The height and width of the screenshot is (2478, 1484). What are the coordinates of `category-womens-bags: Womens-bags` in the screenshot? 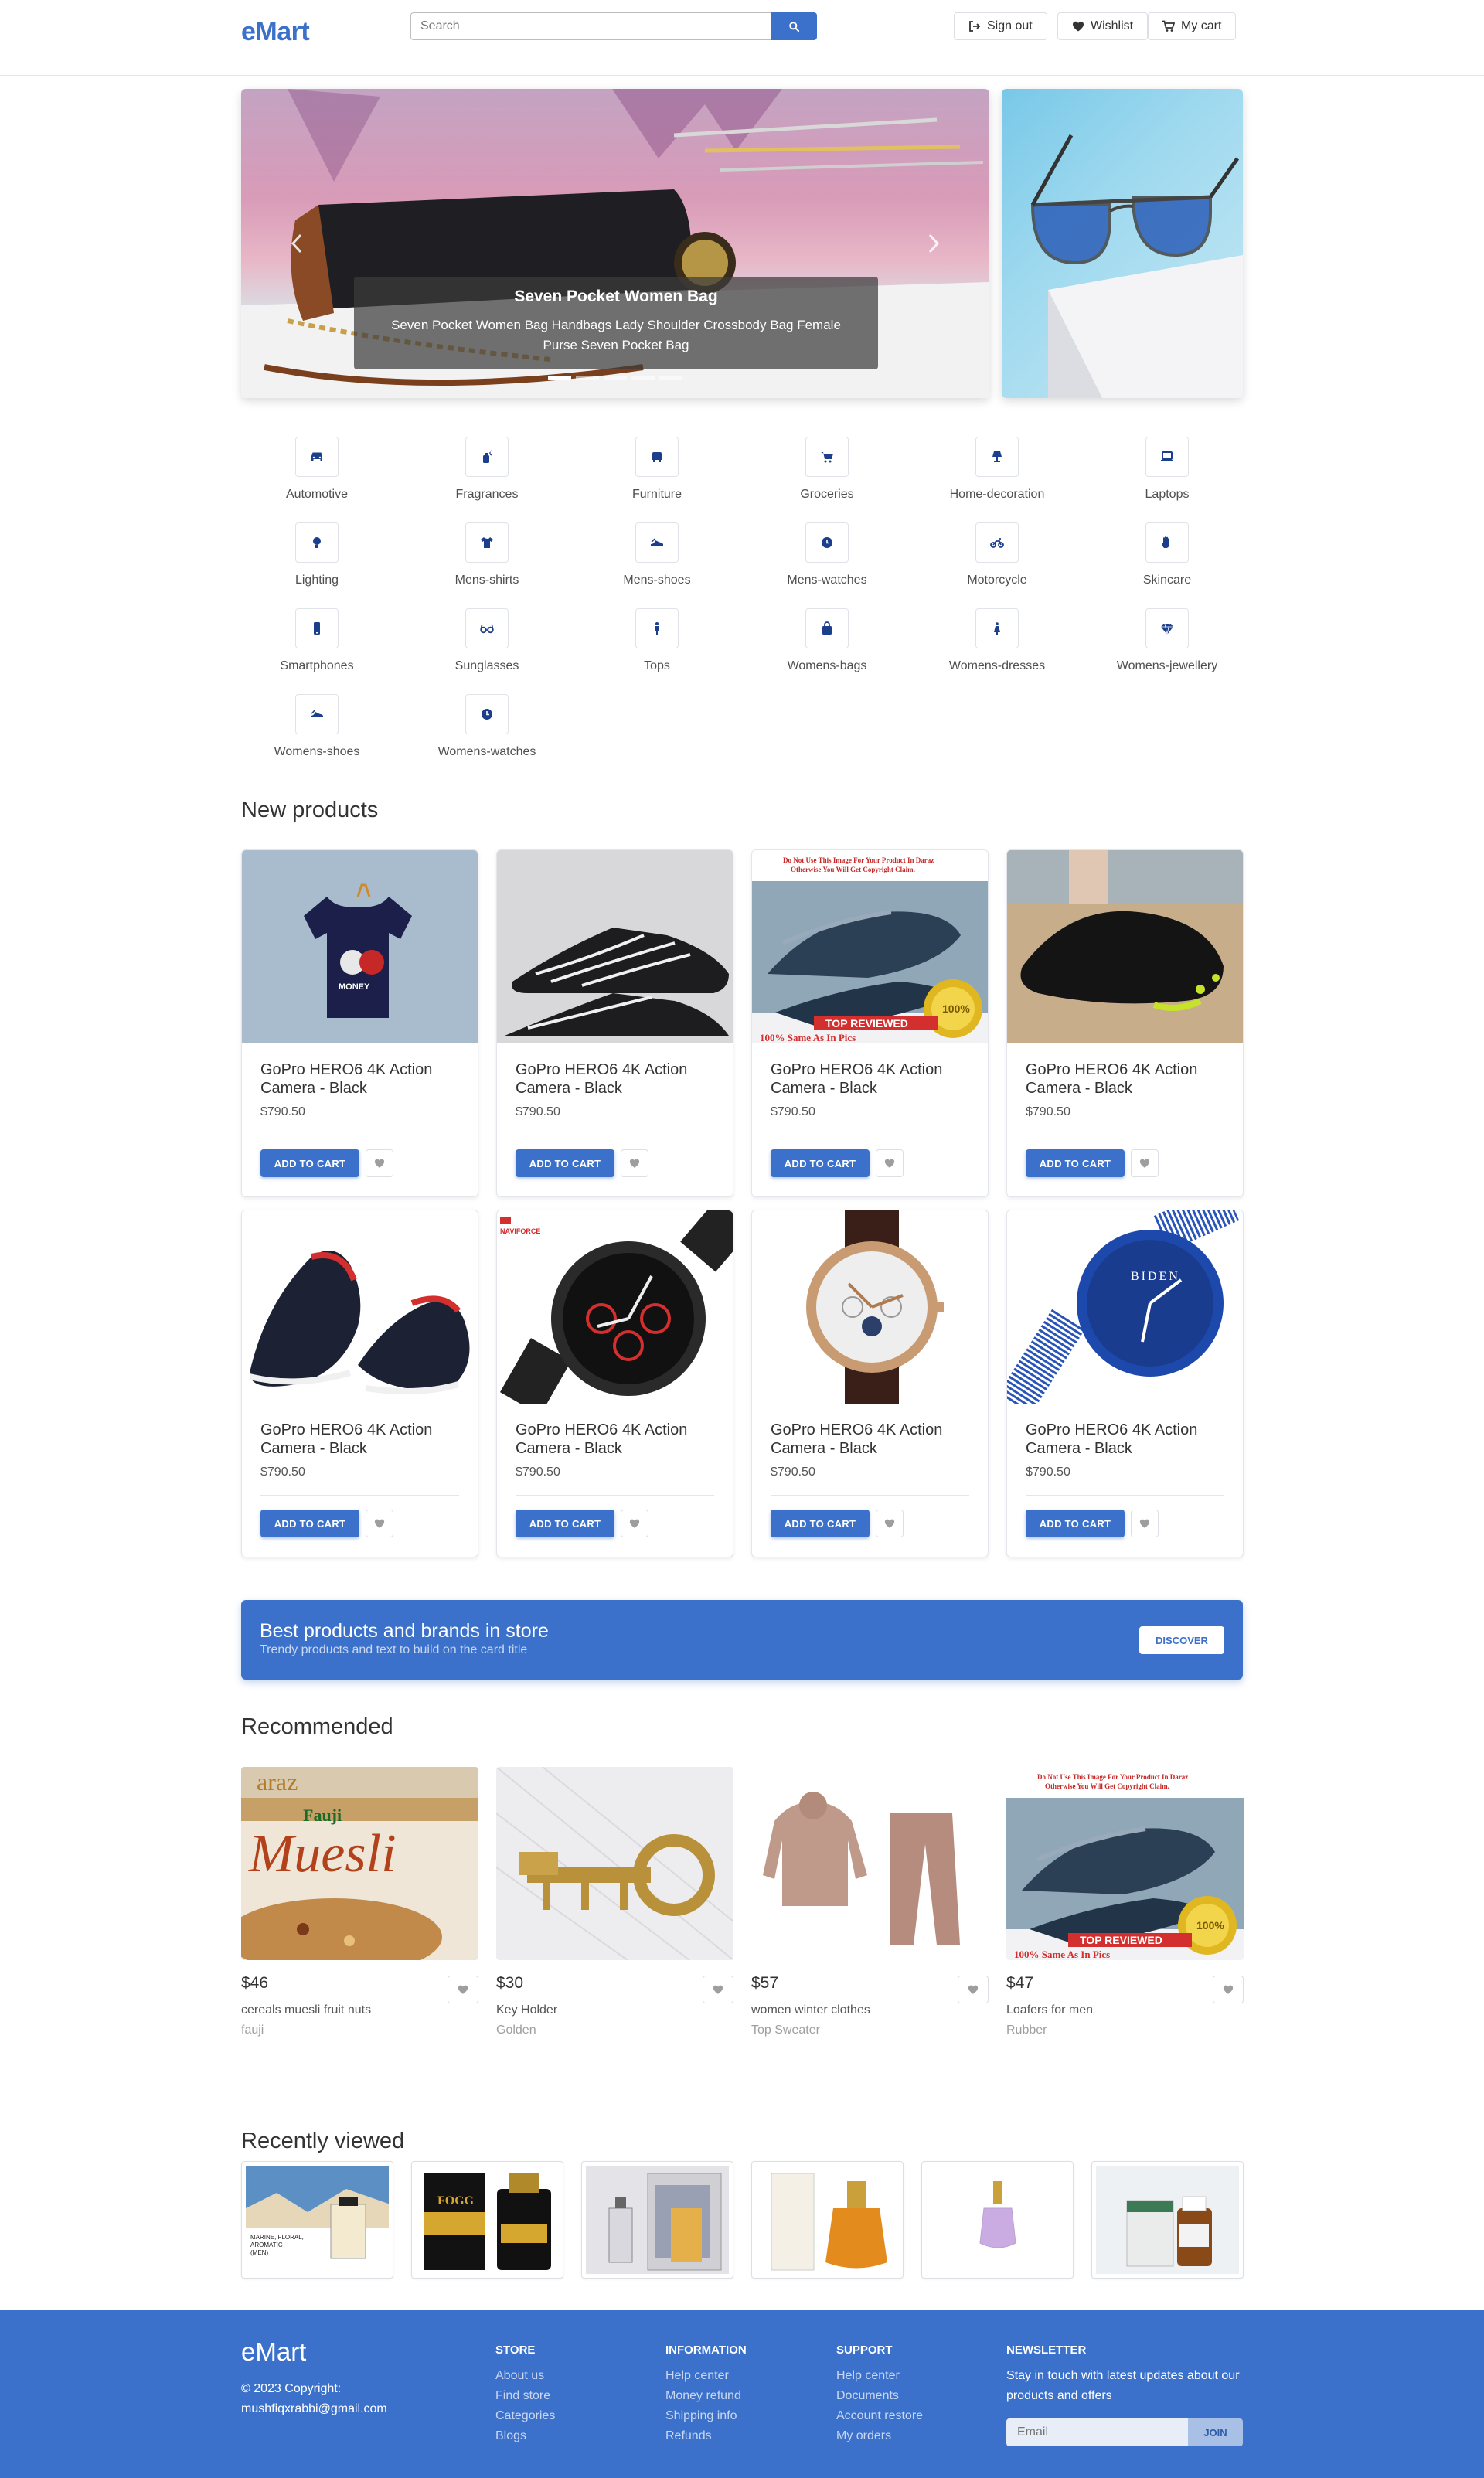 It's located at (827, 640).